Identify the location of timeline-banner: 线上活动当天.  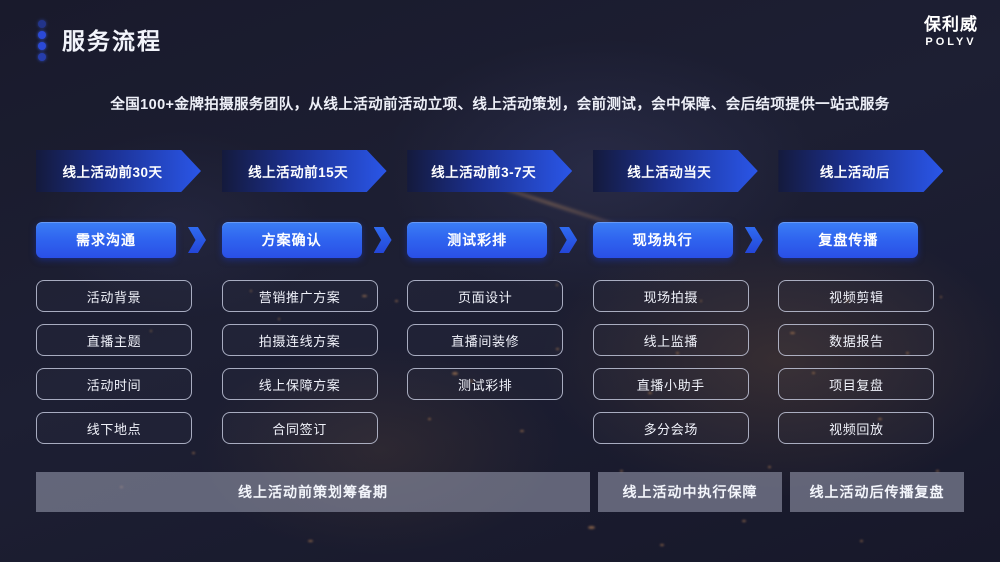
(675, 171).